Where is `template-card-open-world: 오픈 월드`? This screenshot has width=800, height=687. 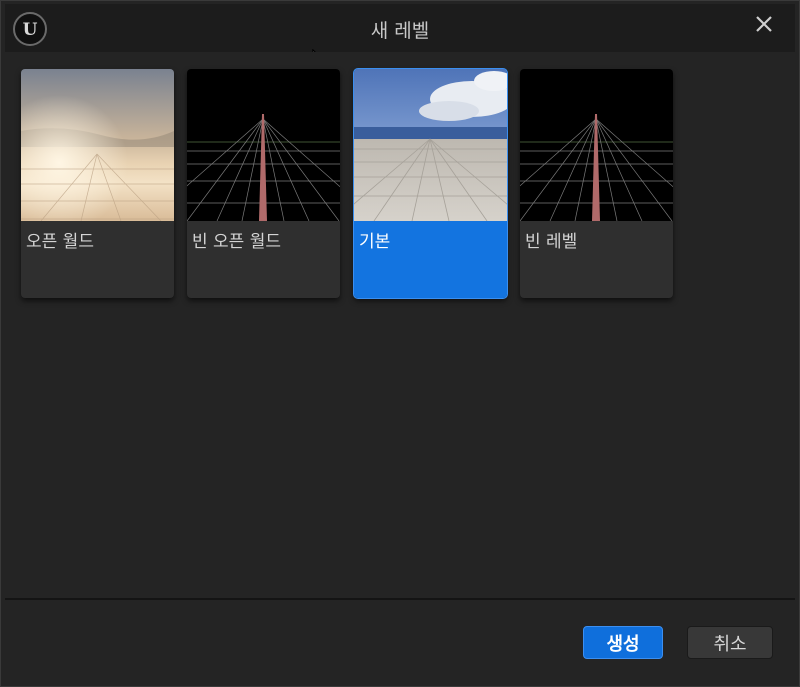 template-card-open-world: 오픈 월드 is located at coordinates (97, 183).